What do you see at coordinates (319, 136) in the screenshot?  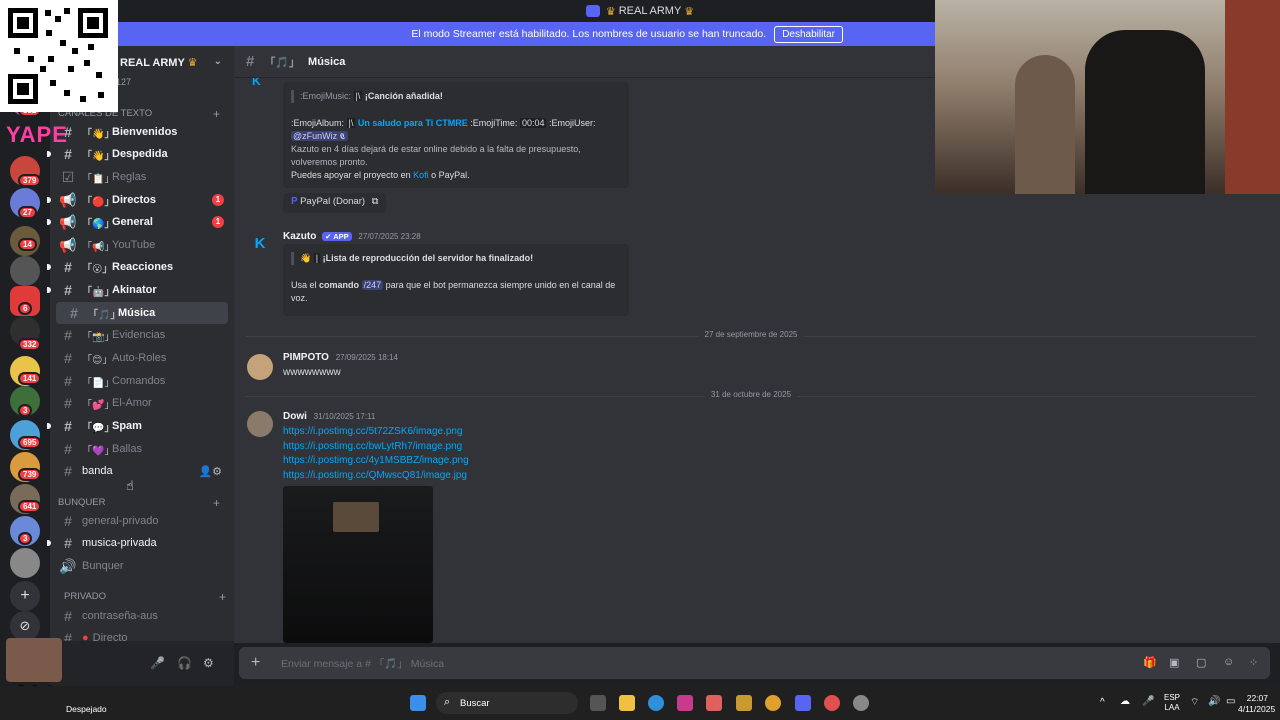 I see `user-mention: @zFunWiz 𝕮` at bounding box center [319, 136].